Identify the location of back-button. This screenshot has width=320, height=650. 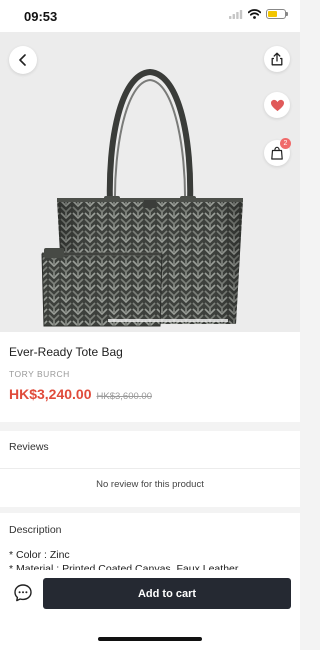
(23, 60).